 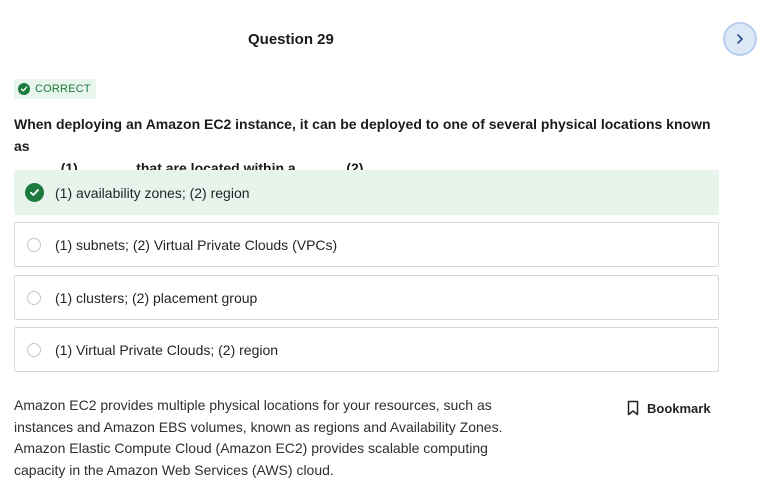 What do you see at coordinates (24, 89) in the screenshot?
I see `check-circle-icon` at bounding box center [24, 89].